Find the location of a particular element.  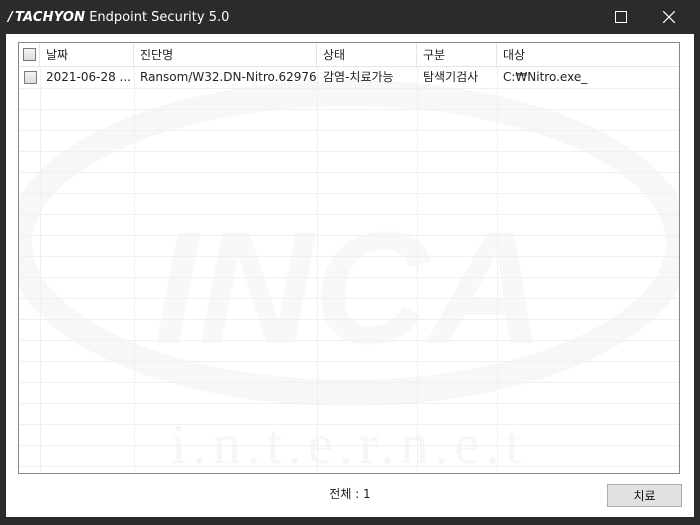

heal-button: 치료 is located at coordinates (644, 495).